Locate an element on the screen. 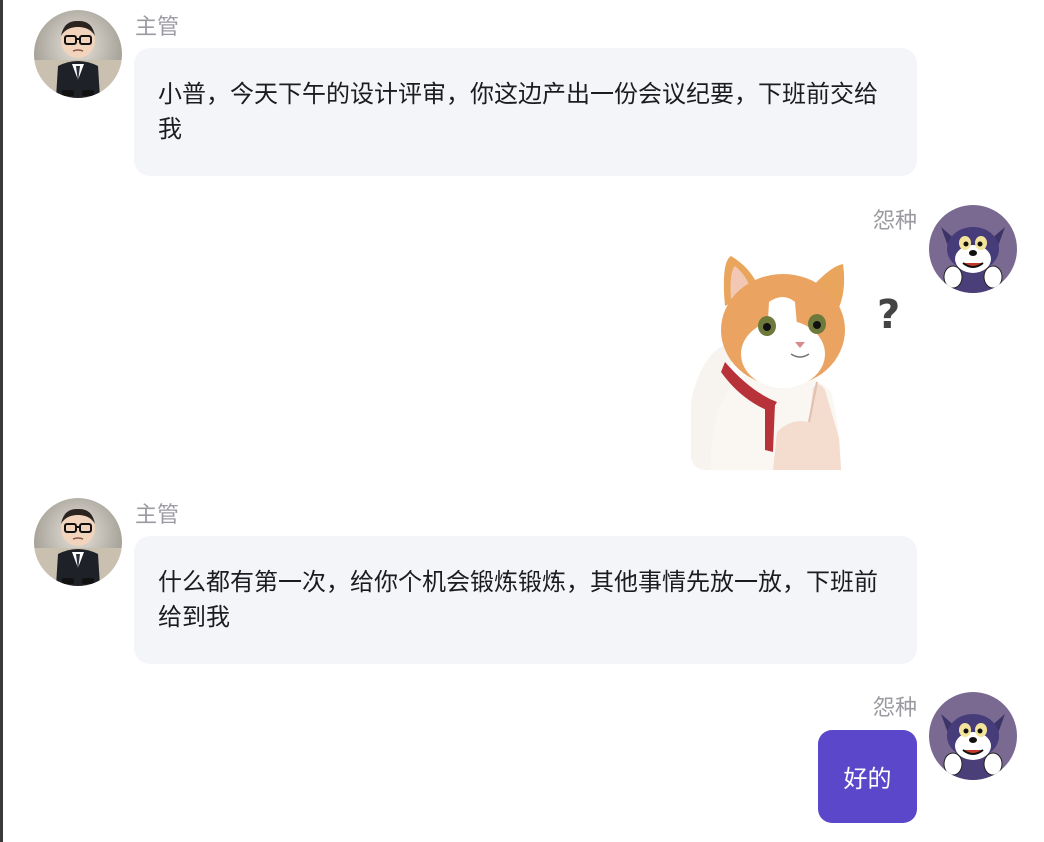  message-bubble-outgoing: 好的 is located at coordinates (867, 776).